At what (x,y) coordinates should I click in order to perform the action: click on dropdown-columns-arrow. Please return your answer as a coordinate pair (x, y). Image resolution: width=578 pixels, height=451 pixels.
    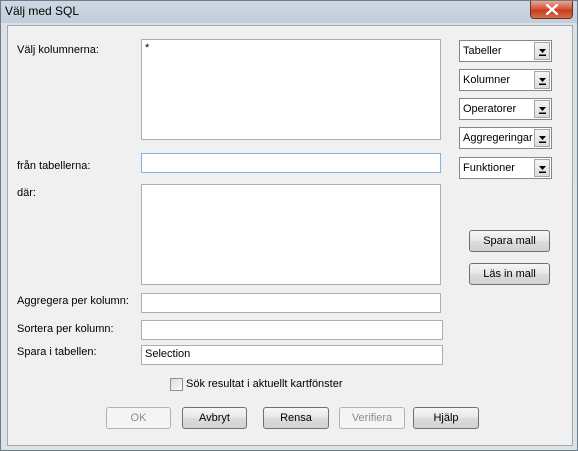
    Looking at the image, I should click on (542, 80).